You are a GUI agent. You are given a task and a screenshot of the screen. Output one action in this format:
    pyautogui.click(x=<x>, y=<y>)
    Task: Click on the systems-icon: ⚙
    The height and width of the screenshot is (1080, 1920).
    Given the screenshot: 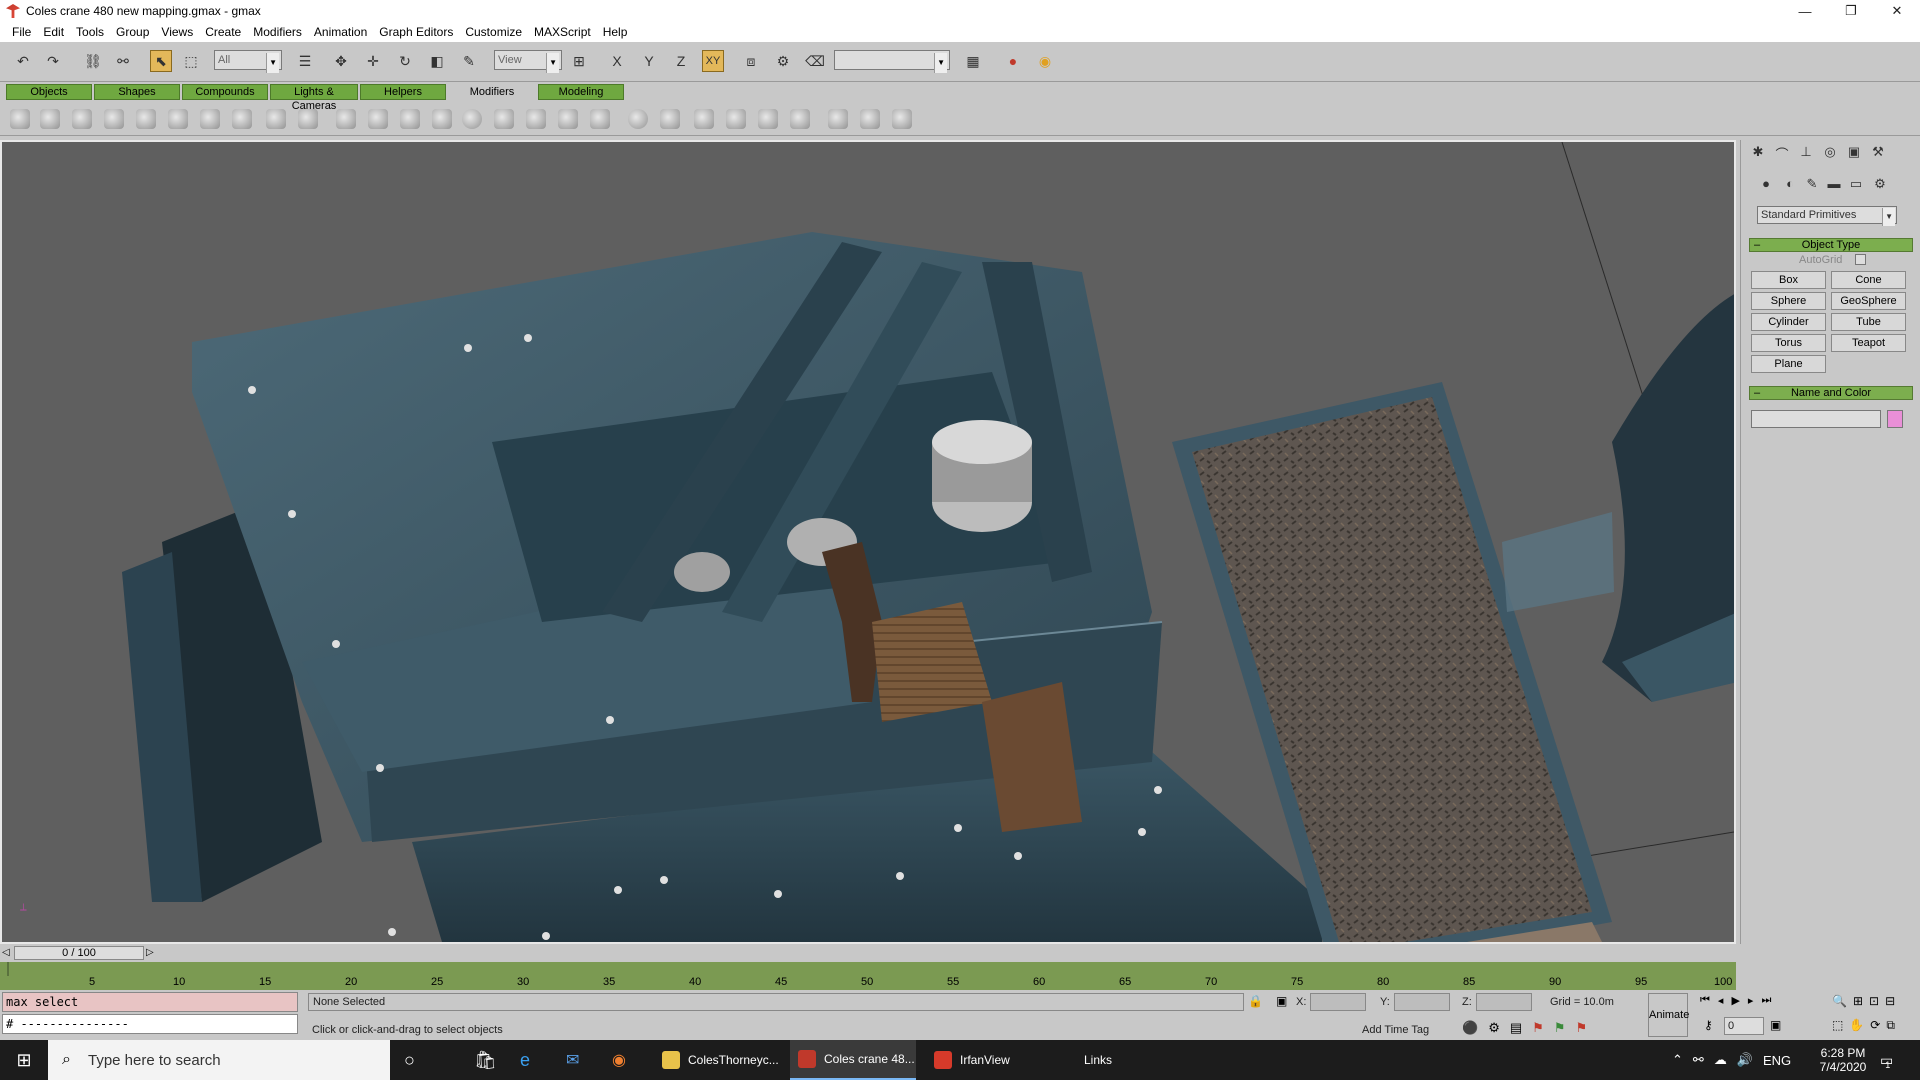 What is the action you would take?
    pyautogui.click(x=1880, y=185)
    